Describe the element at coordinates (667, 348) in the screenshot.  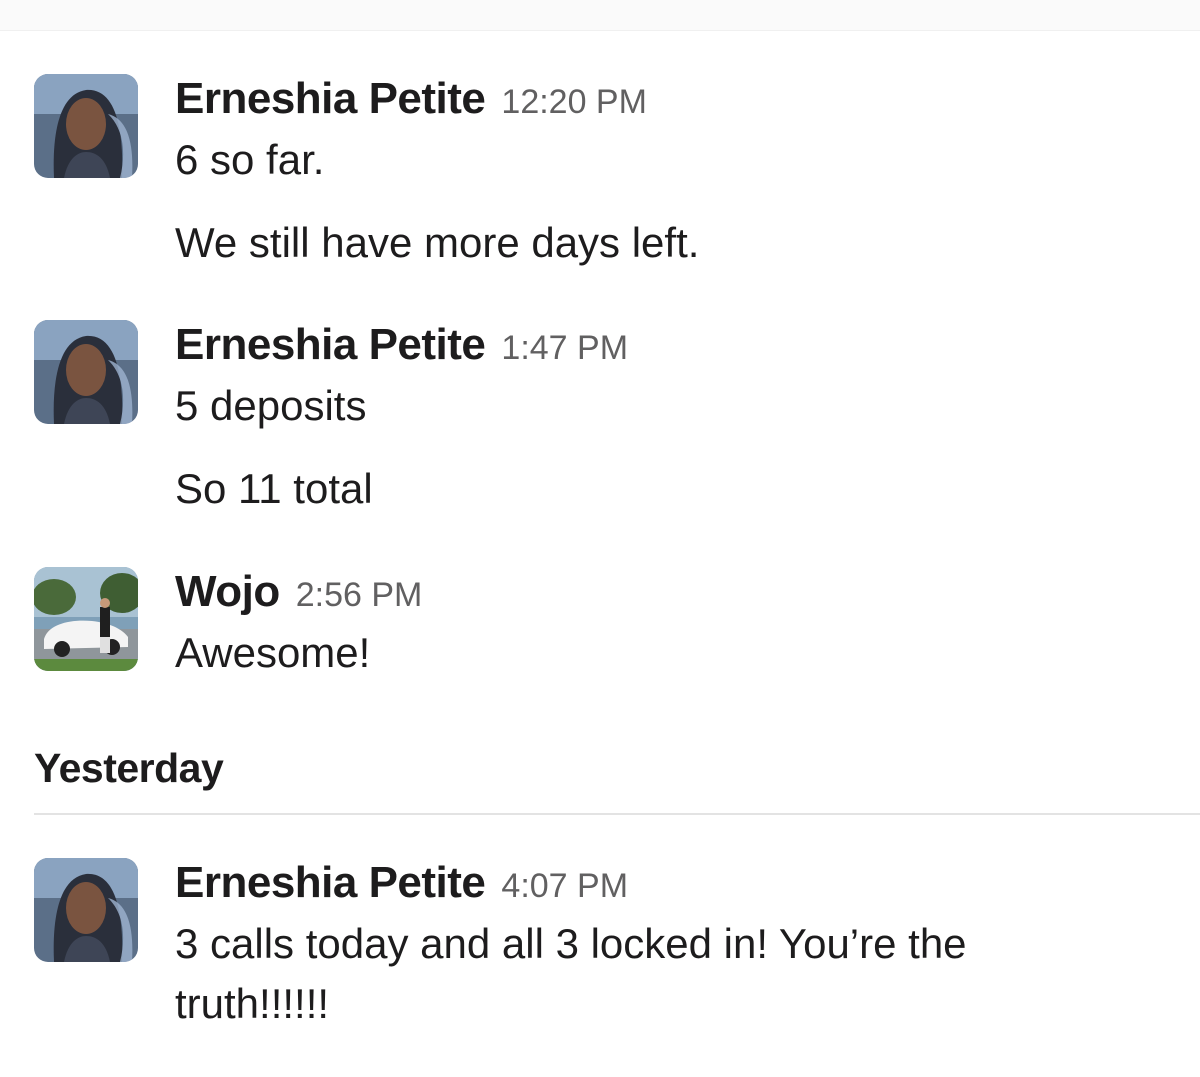
I see `message-header: Erneshia Petite 1:47 PM` at that location.